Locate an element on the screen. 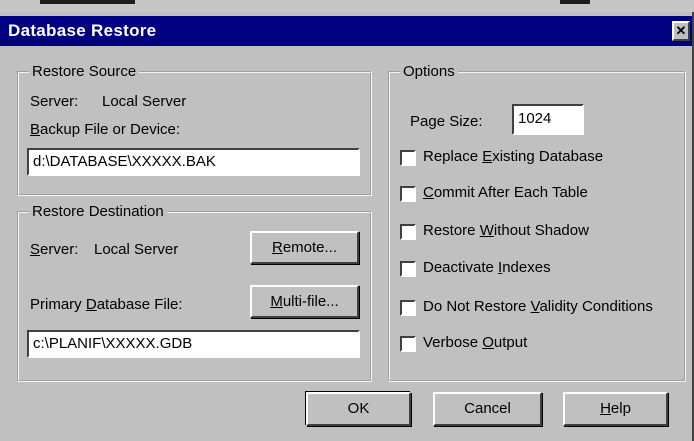 The height and width of the screenshot is (441, 694). page-size-input: 1024 is located at coordinates (548, 119).